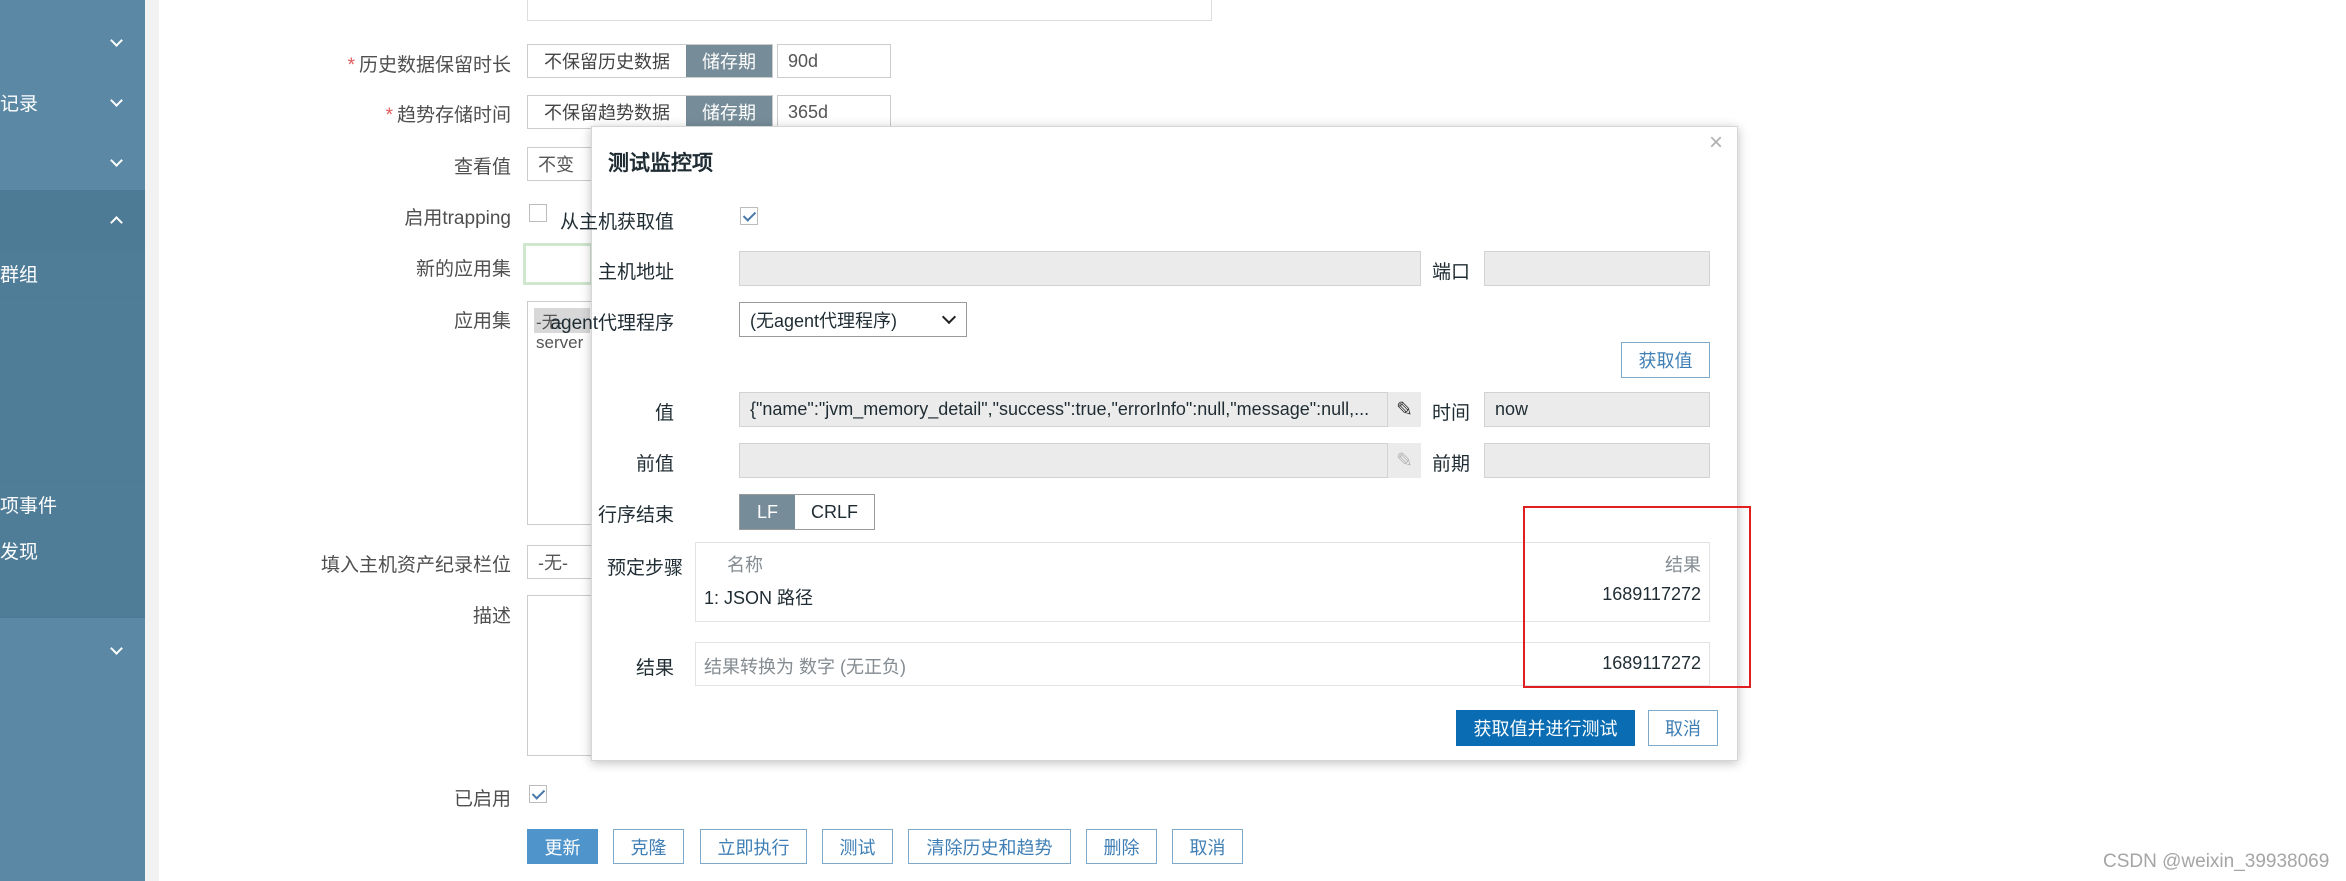 The height and width of the screenshot is (881, 2346). What do you see at coordinates (457, 218) in the screenshot?
I see `trapping-label: 启用trapping` at bounding box center [457, 218].